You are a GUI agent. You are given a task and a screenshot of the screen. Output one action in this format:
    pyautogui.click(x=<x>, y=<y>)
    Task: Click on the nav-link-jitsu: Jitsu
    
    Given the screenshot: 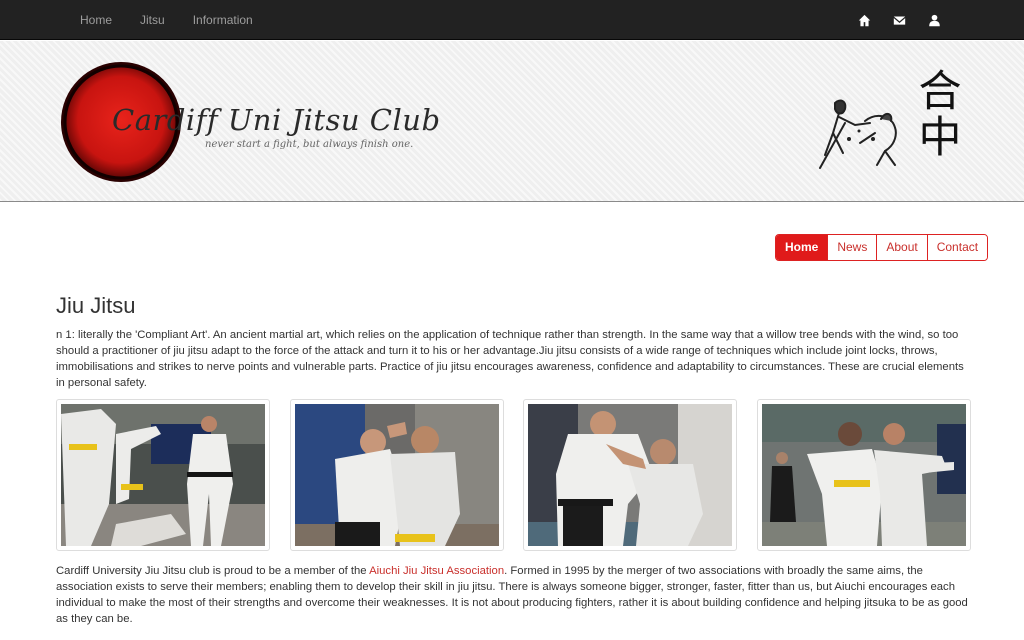 What is the action you would take?
    pyautogui.click(x=152, y=20)
    